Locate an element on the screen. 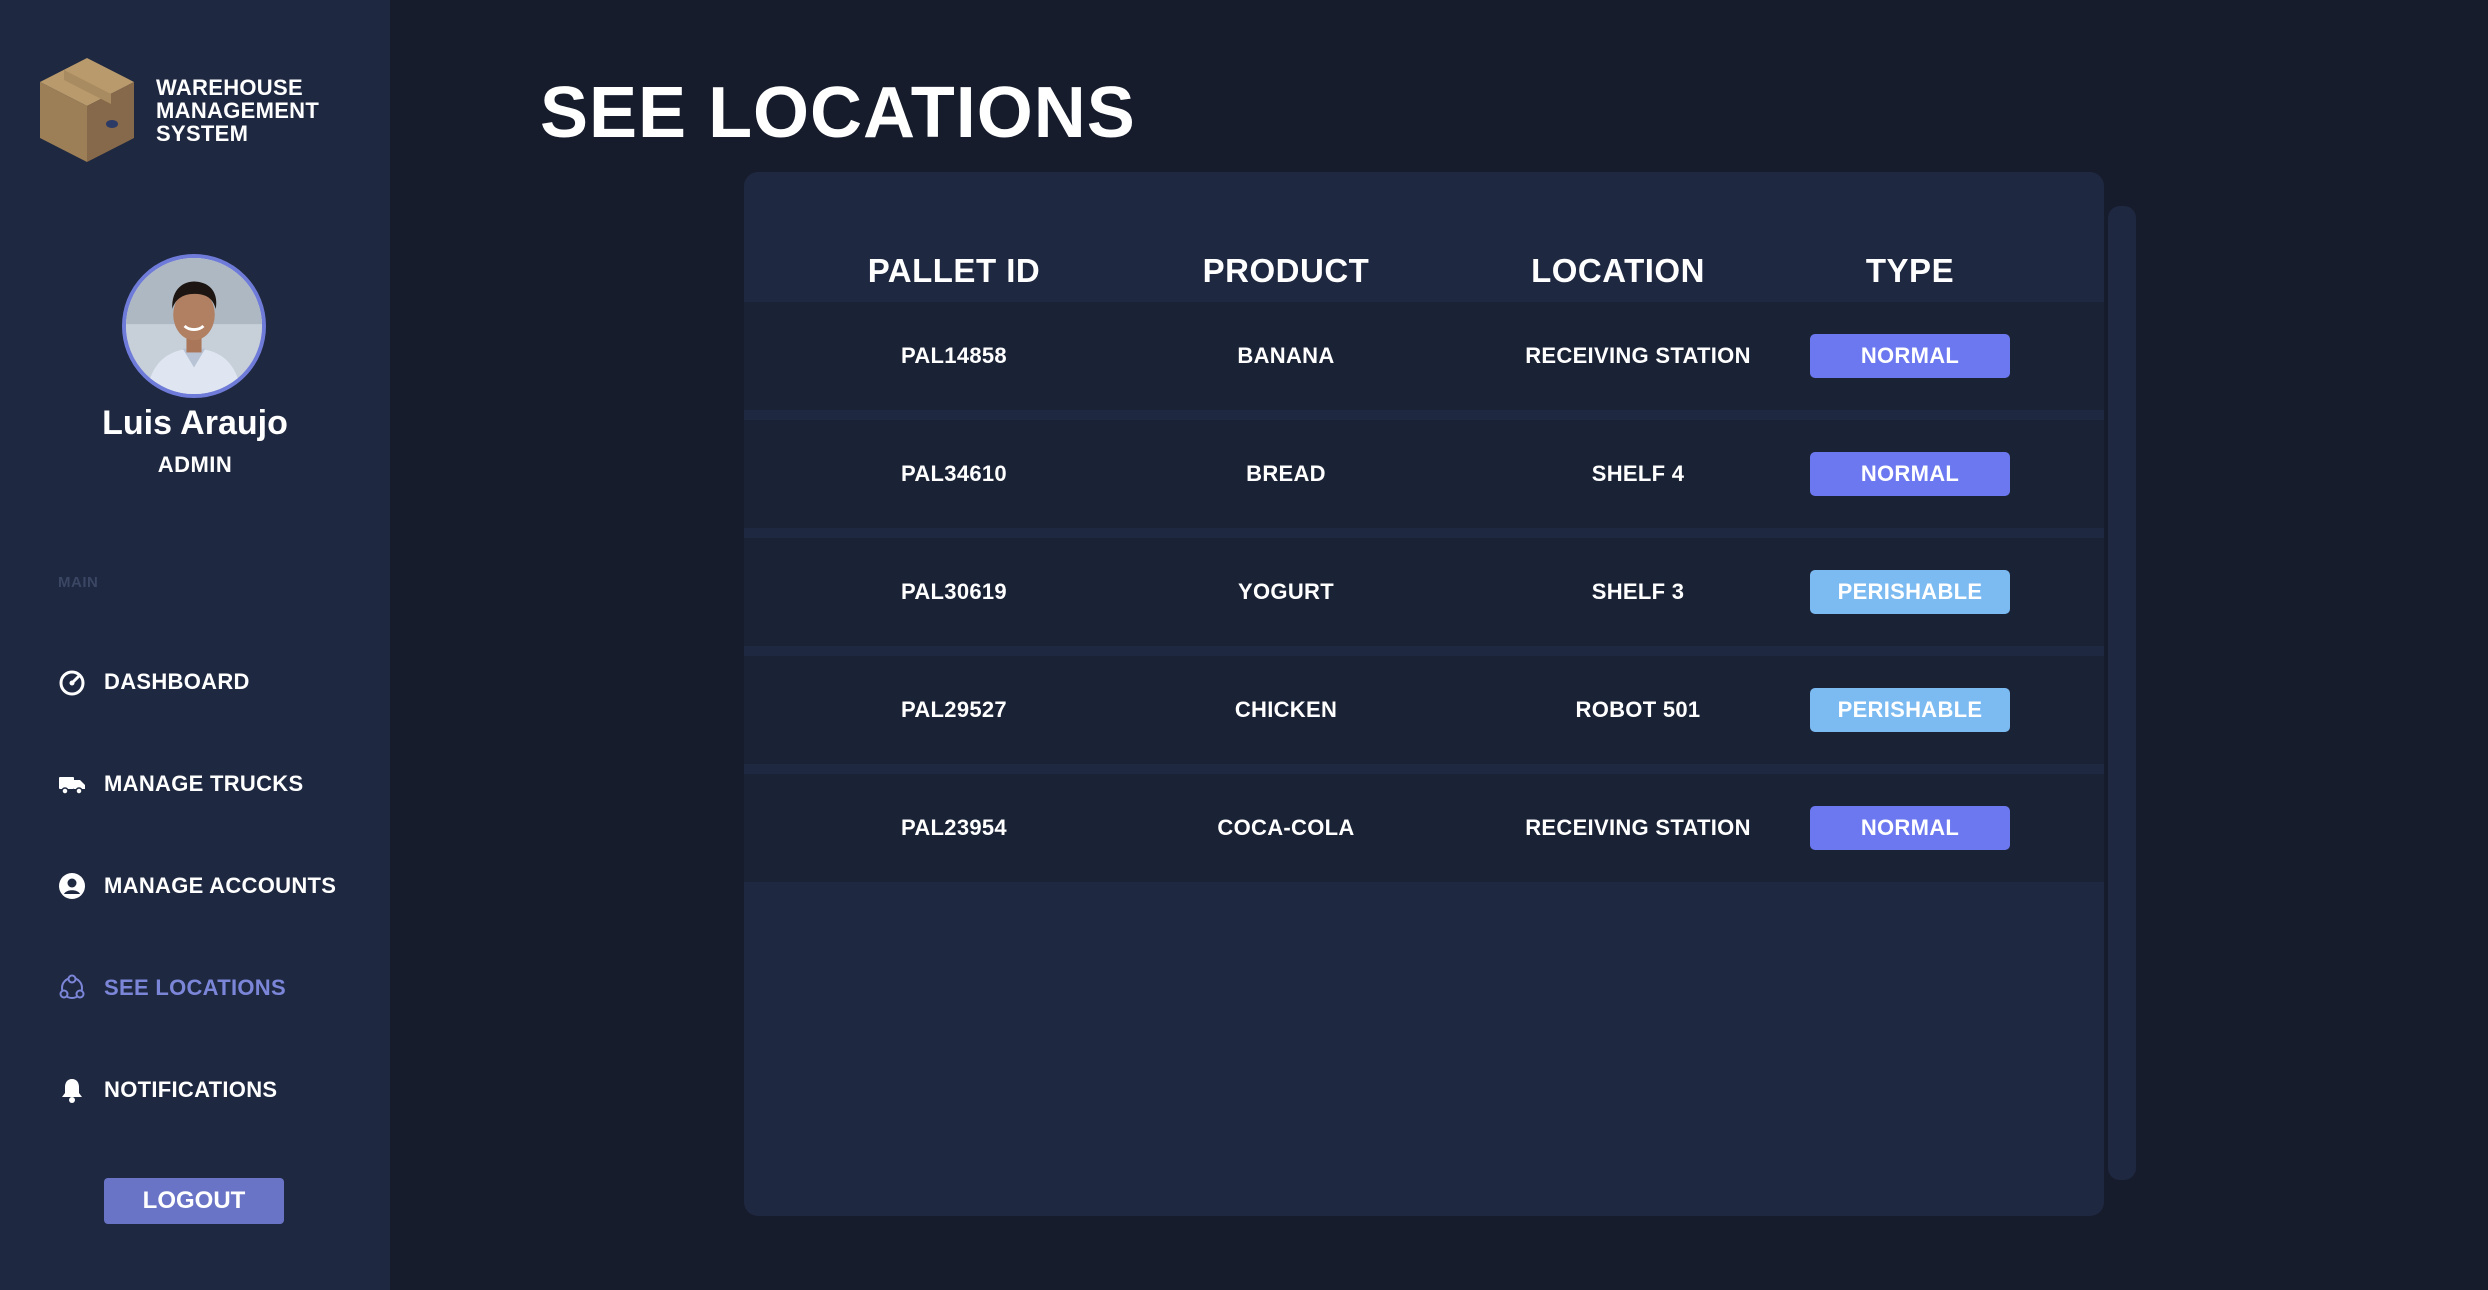 The image size is (2488, 1290). table-row: PAL30619 YOGURT SHELF 3 PERISHABLE is located at coordinates (1424, 592).